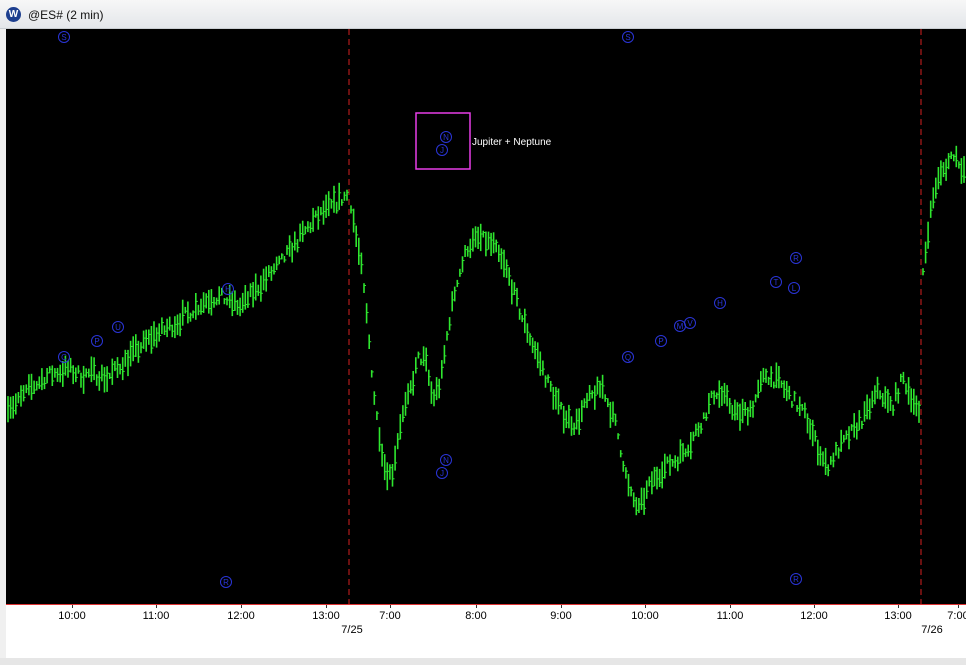 The width and height of the screenshot is (966, 665). Describe the element at coordinates (794, 288) in the screenshot. I see `planet-glyph-l: L` at that location.